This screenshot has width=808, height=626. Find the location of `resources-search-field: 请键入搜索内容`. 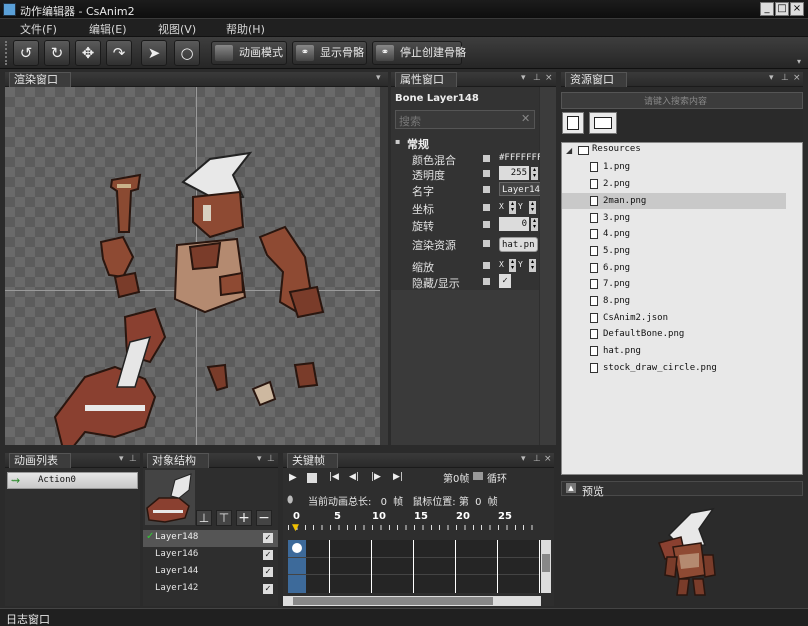

resources-search-field: 请键入搜索内容 is located at coordinates (682, 100).